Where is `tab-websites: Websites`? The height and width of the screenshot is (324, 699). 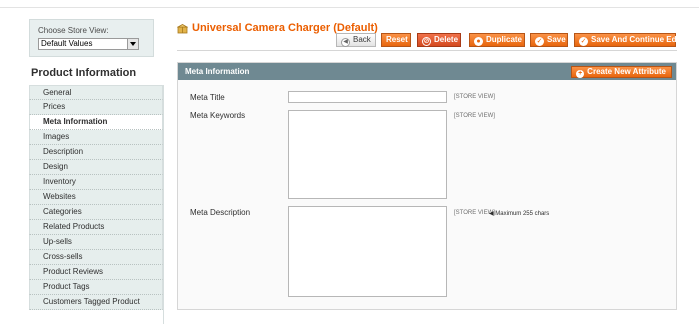 tab-websites: Websites is located at coordinates (96, 197).